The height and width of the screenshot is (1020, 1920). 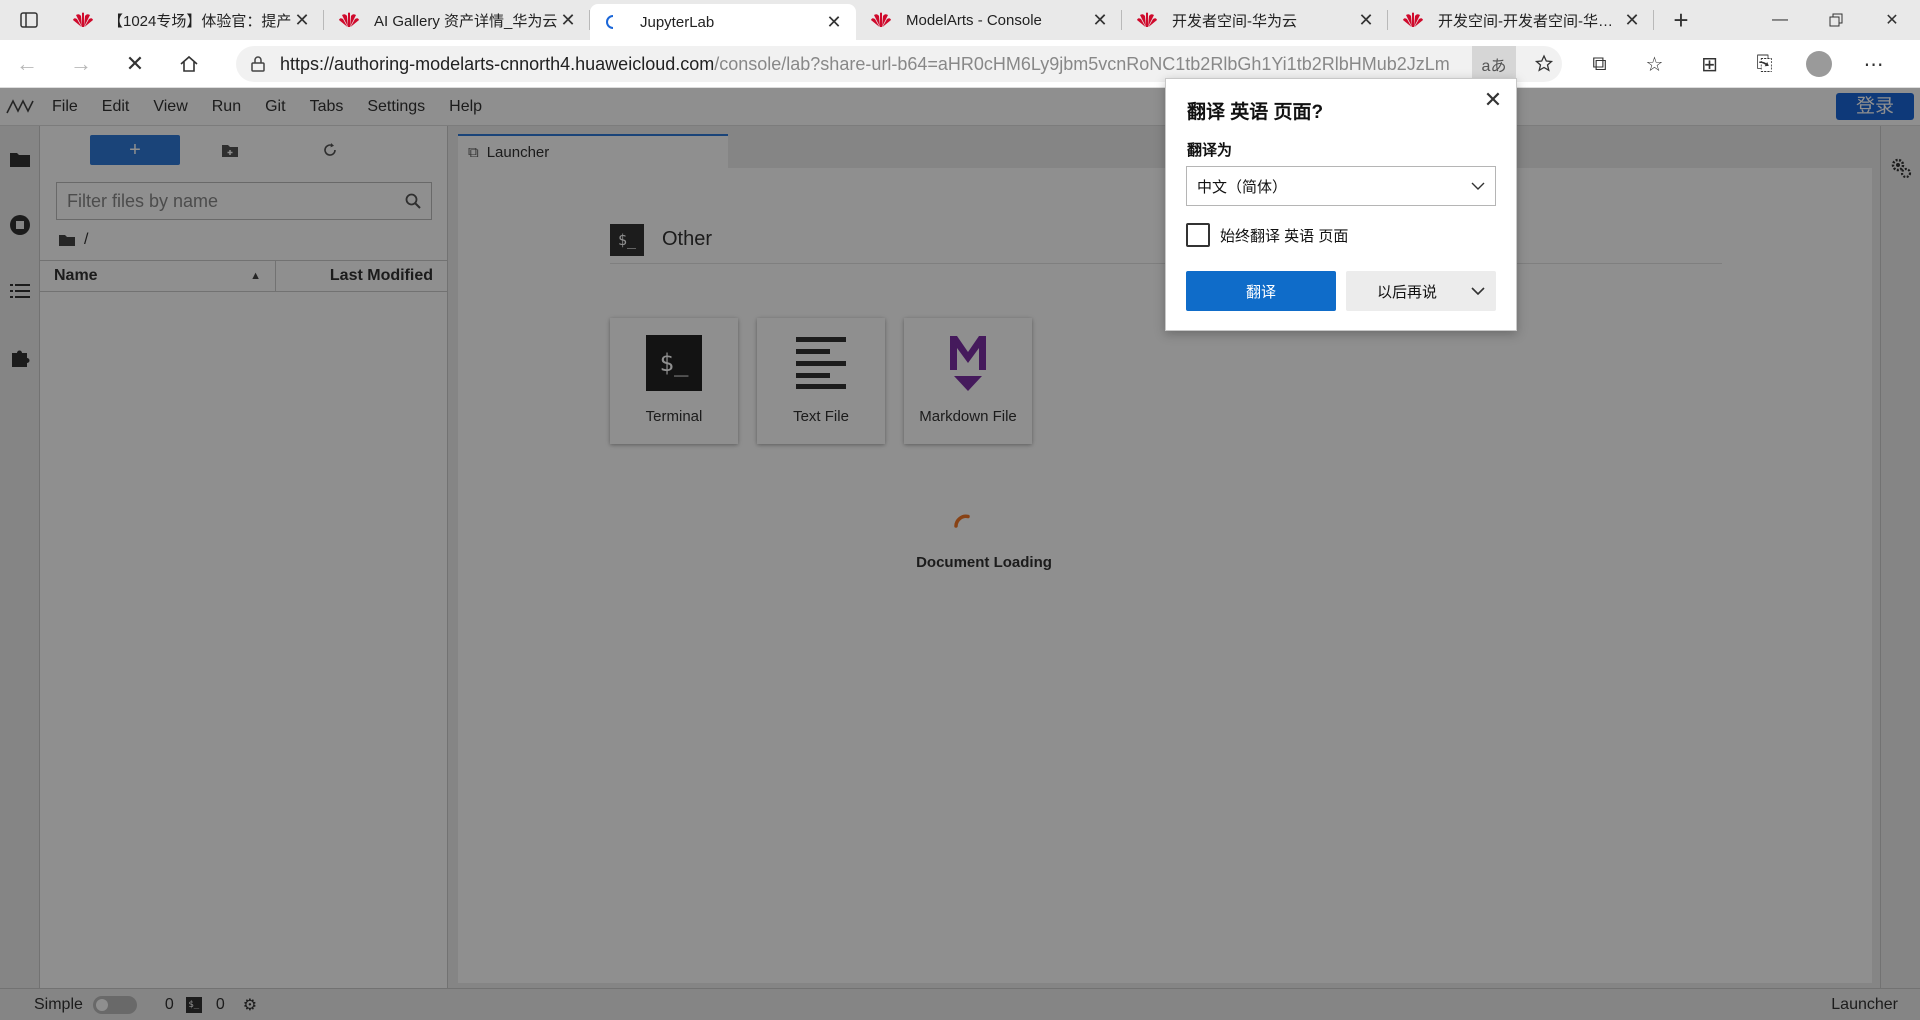 I want to click on forward-arrow-icon: →, so click(x=81, y=63).